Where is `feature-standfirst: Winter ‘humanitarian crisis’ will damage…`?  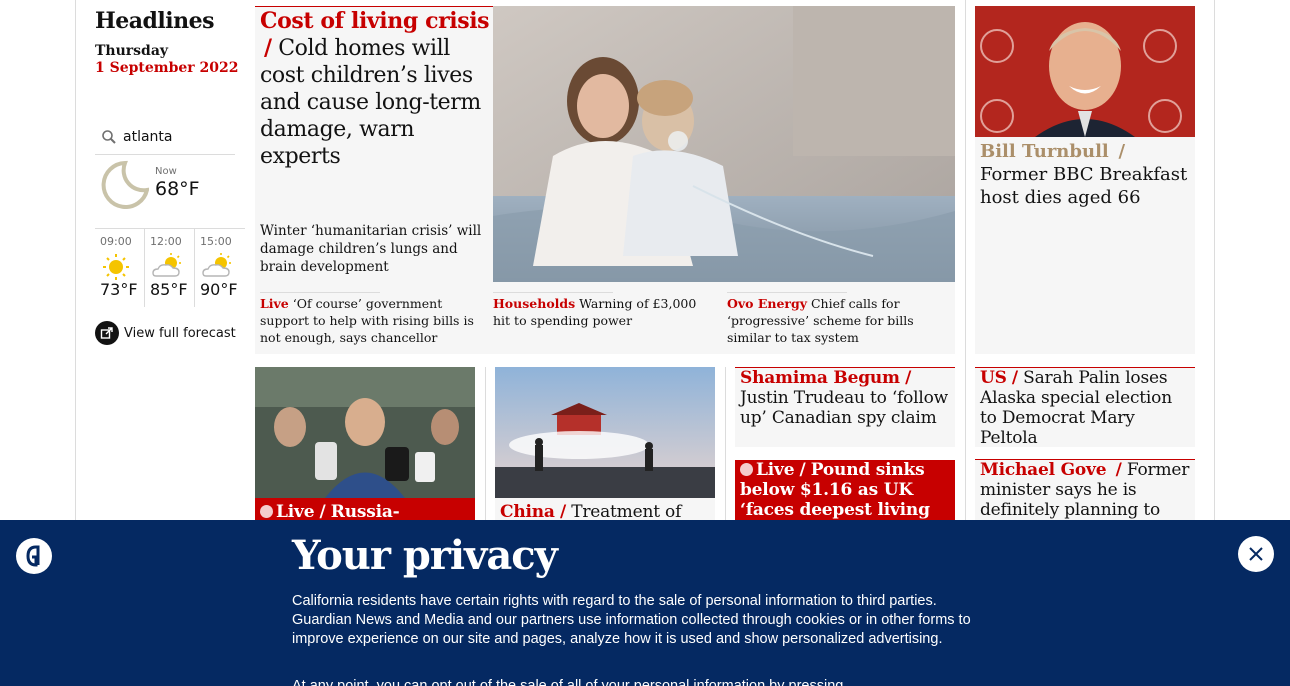 feature-standfirst: Winter ‘humanitarian crisis’ will damage… is located at coordinates (371, 249).